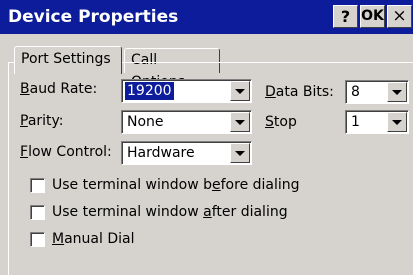 Image resolution: width=413 pixels, height=275 pixels. I want to click on stop-accel: S, so click(269, 122).